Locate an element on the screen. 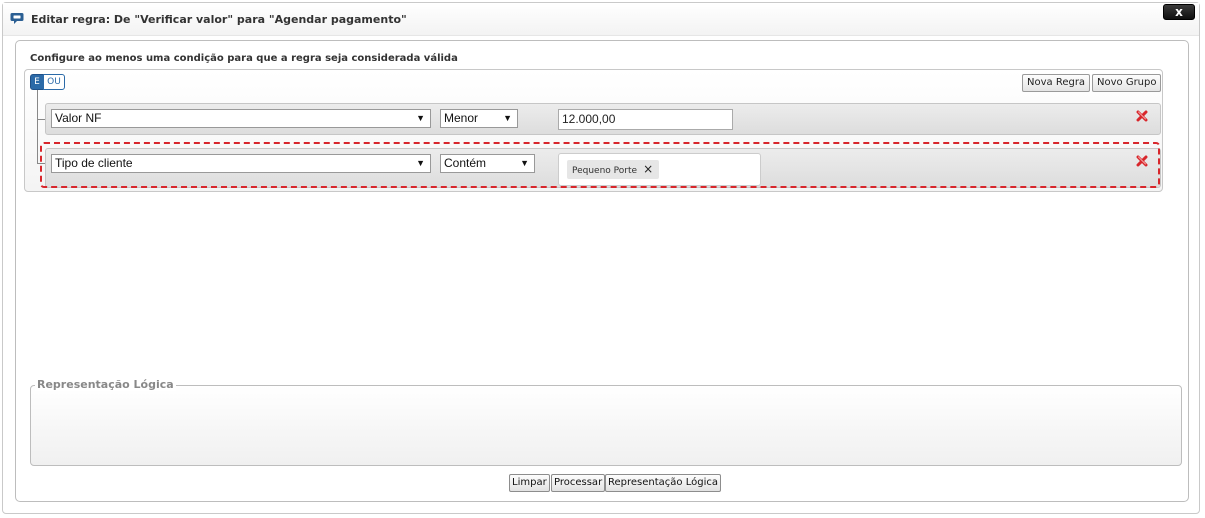 This screenshot has width=1205, height=518. tag-label: Pequeno Porte is located at coordinates (605, 171).